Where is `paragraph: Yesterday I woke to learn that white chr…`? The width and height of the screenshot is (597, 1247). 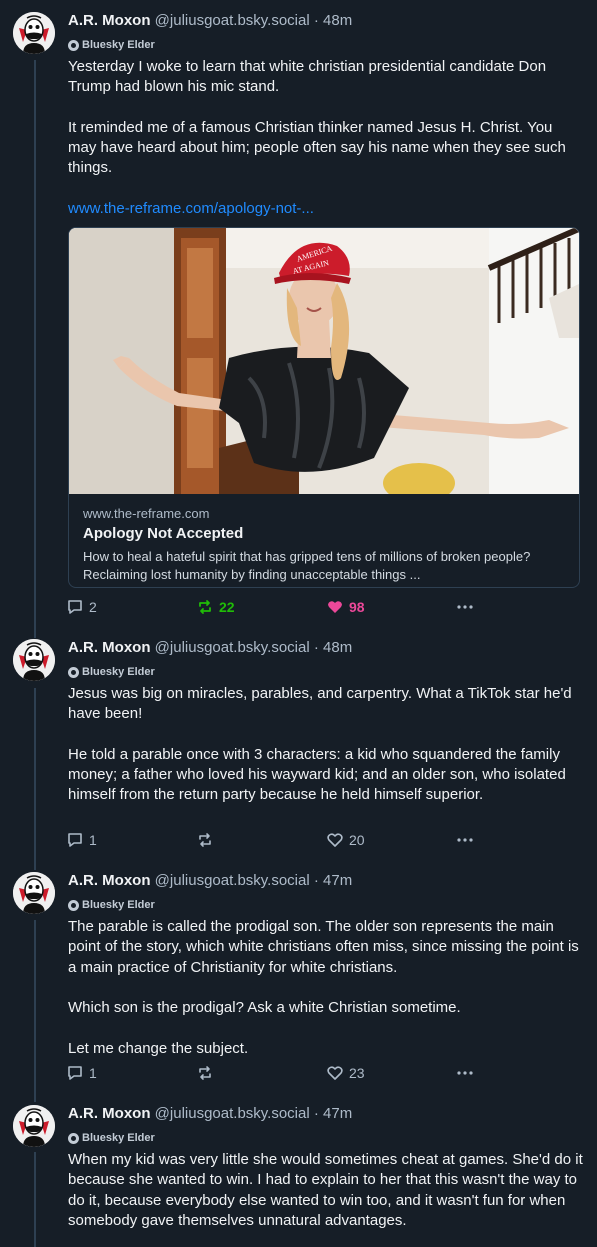 paragraph: Yesterday I woke to learn that white chr… is located at coordinates (307, 77).